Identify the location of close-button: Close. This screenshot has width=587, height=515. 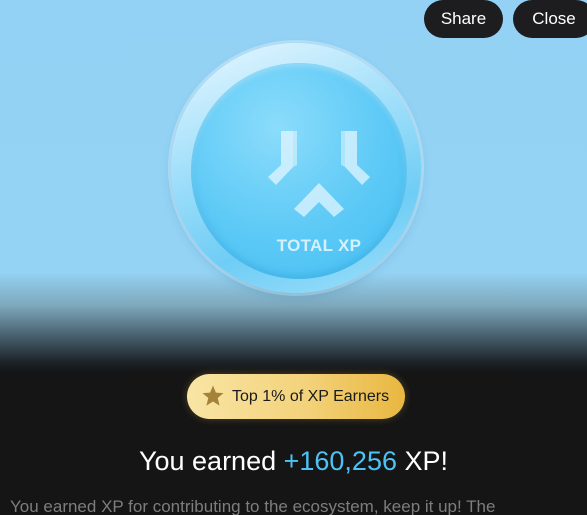
(550, 19).